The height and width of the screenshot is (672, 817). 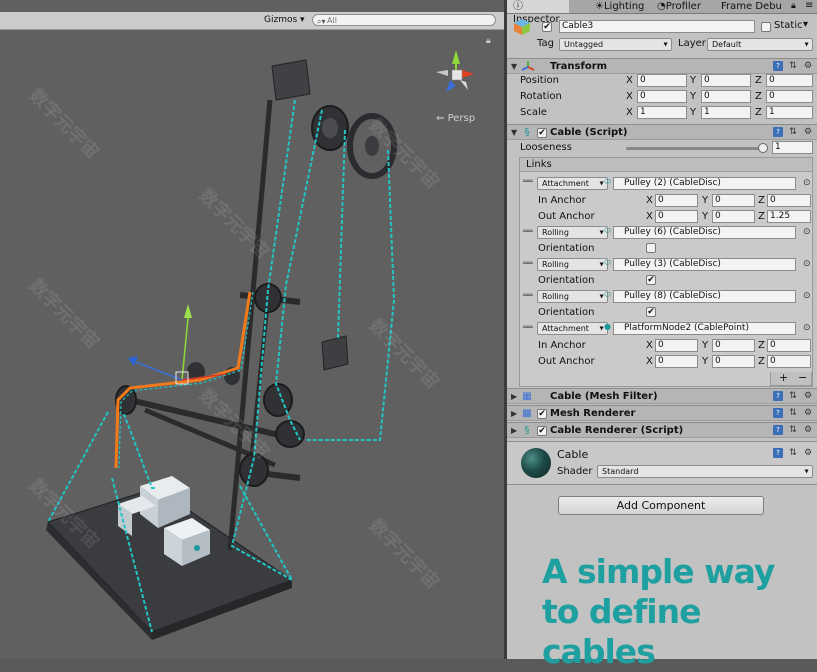 What do you see at coordinates (404, 20) in the screenshot?
I see `scene-search-input: ⌕▾ All` at bounding box center [404, 20].